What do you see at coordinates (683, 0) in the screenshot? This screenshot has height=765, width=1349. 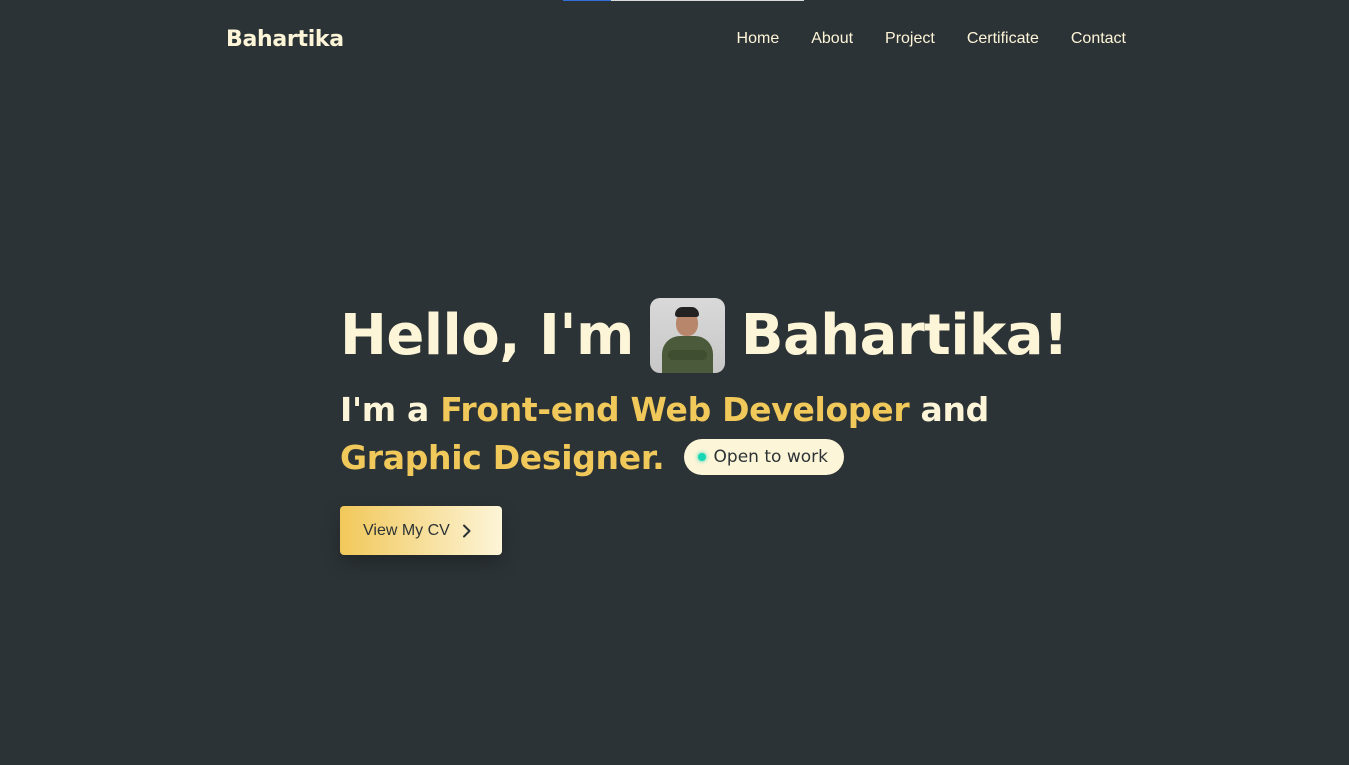 I see `scroll-progress-bar` at bounding box center [683, 0].